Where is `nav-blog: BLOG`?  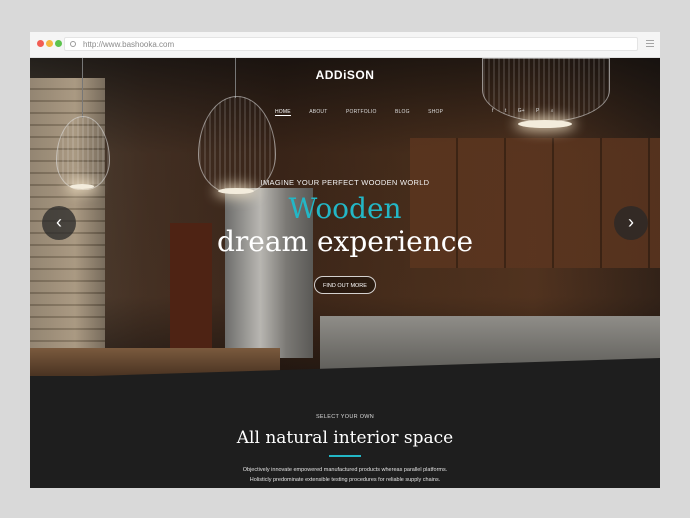 nav-blog: BLOG is located at coordinates (402, 112).